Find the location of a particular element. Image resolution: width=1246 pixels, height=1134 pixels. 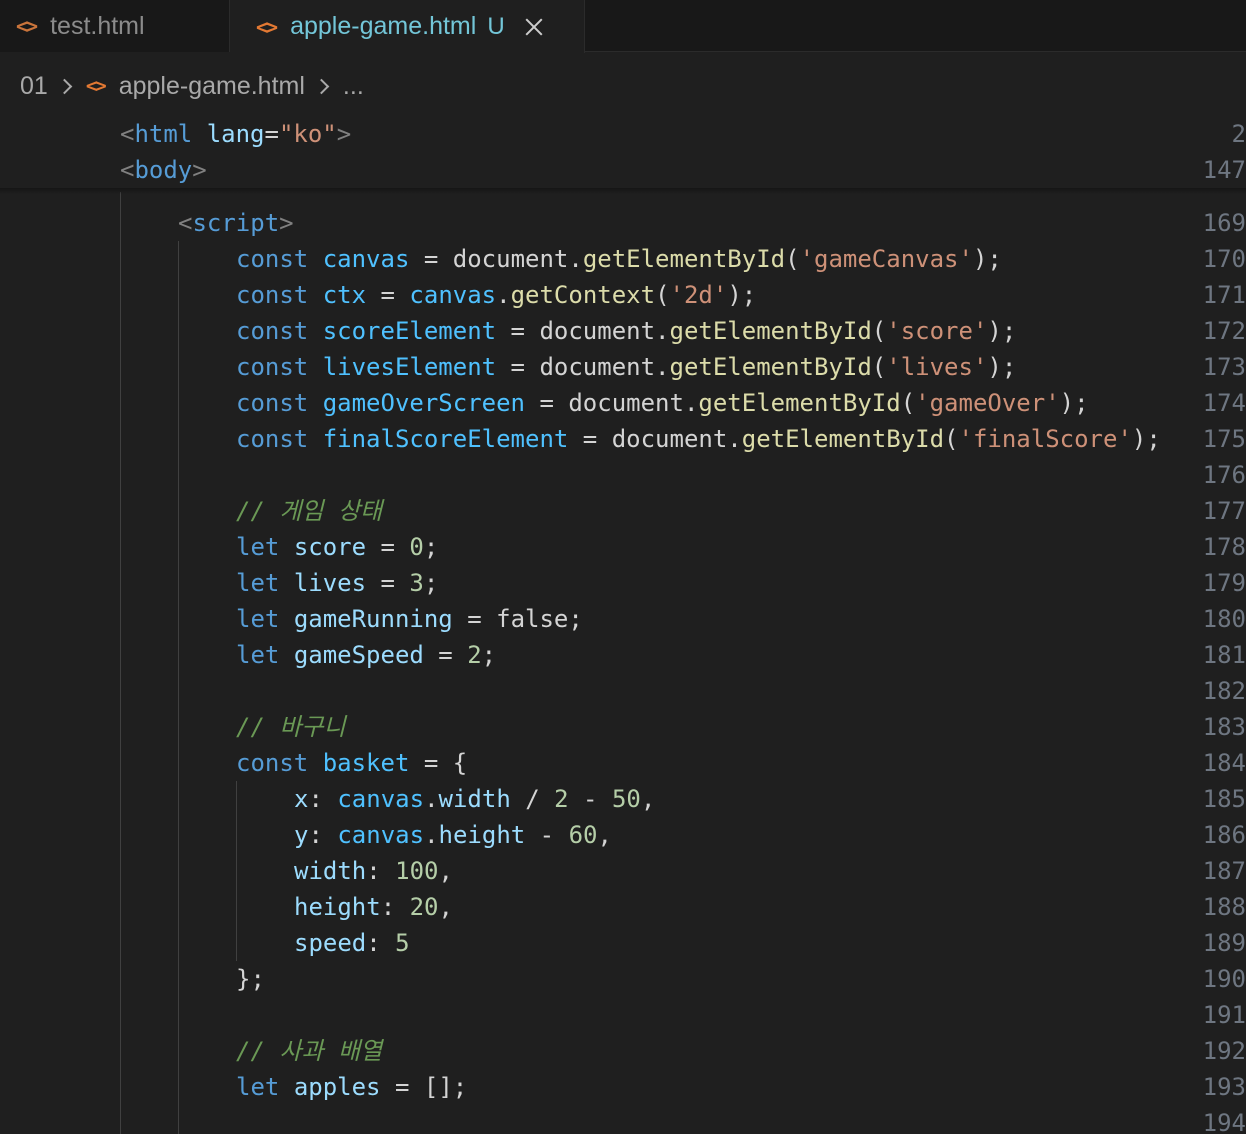

line-number: 174 is located at coordinates (1224, 403).